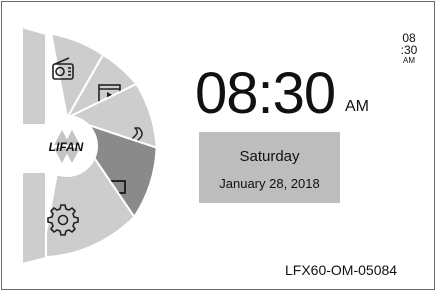 This screenshot has height=291, width=436. What do you see at coordinates (409, 60) in the screenshot?
I see `status-clock-ampm: AM` at bounding box center [409, 60].